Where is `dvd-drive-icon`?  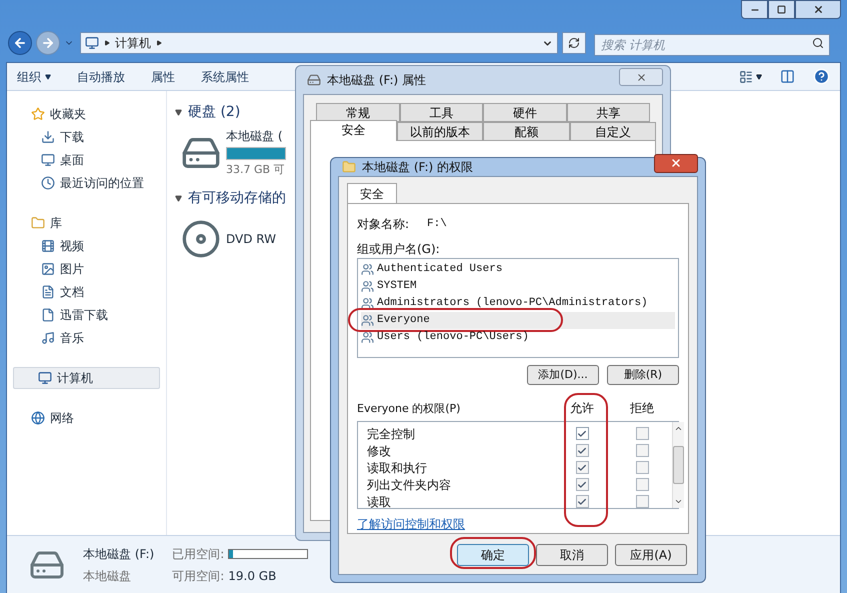
dvd-drive-icon is located at coordinates (201, 239).